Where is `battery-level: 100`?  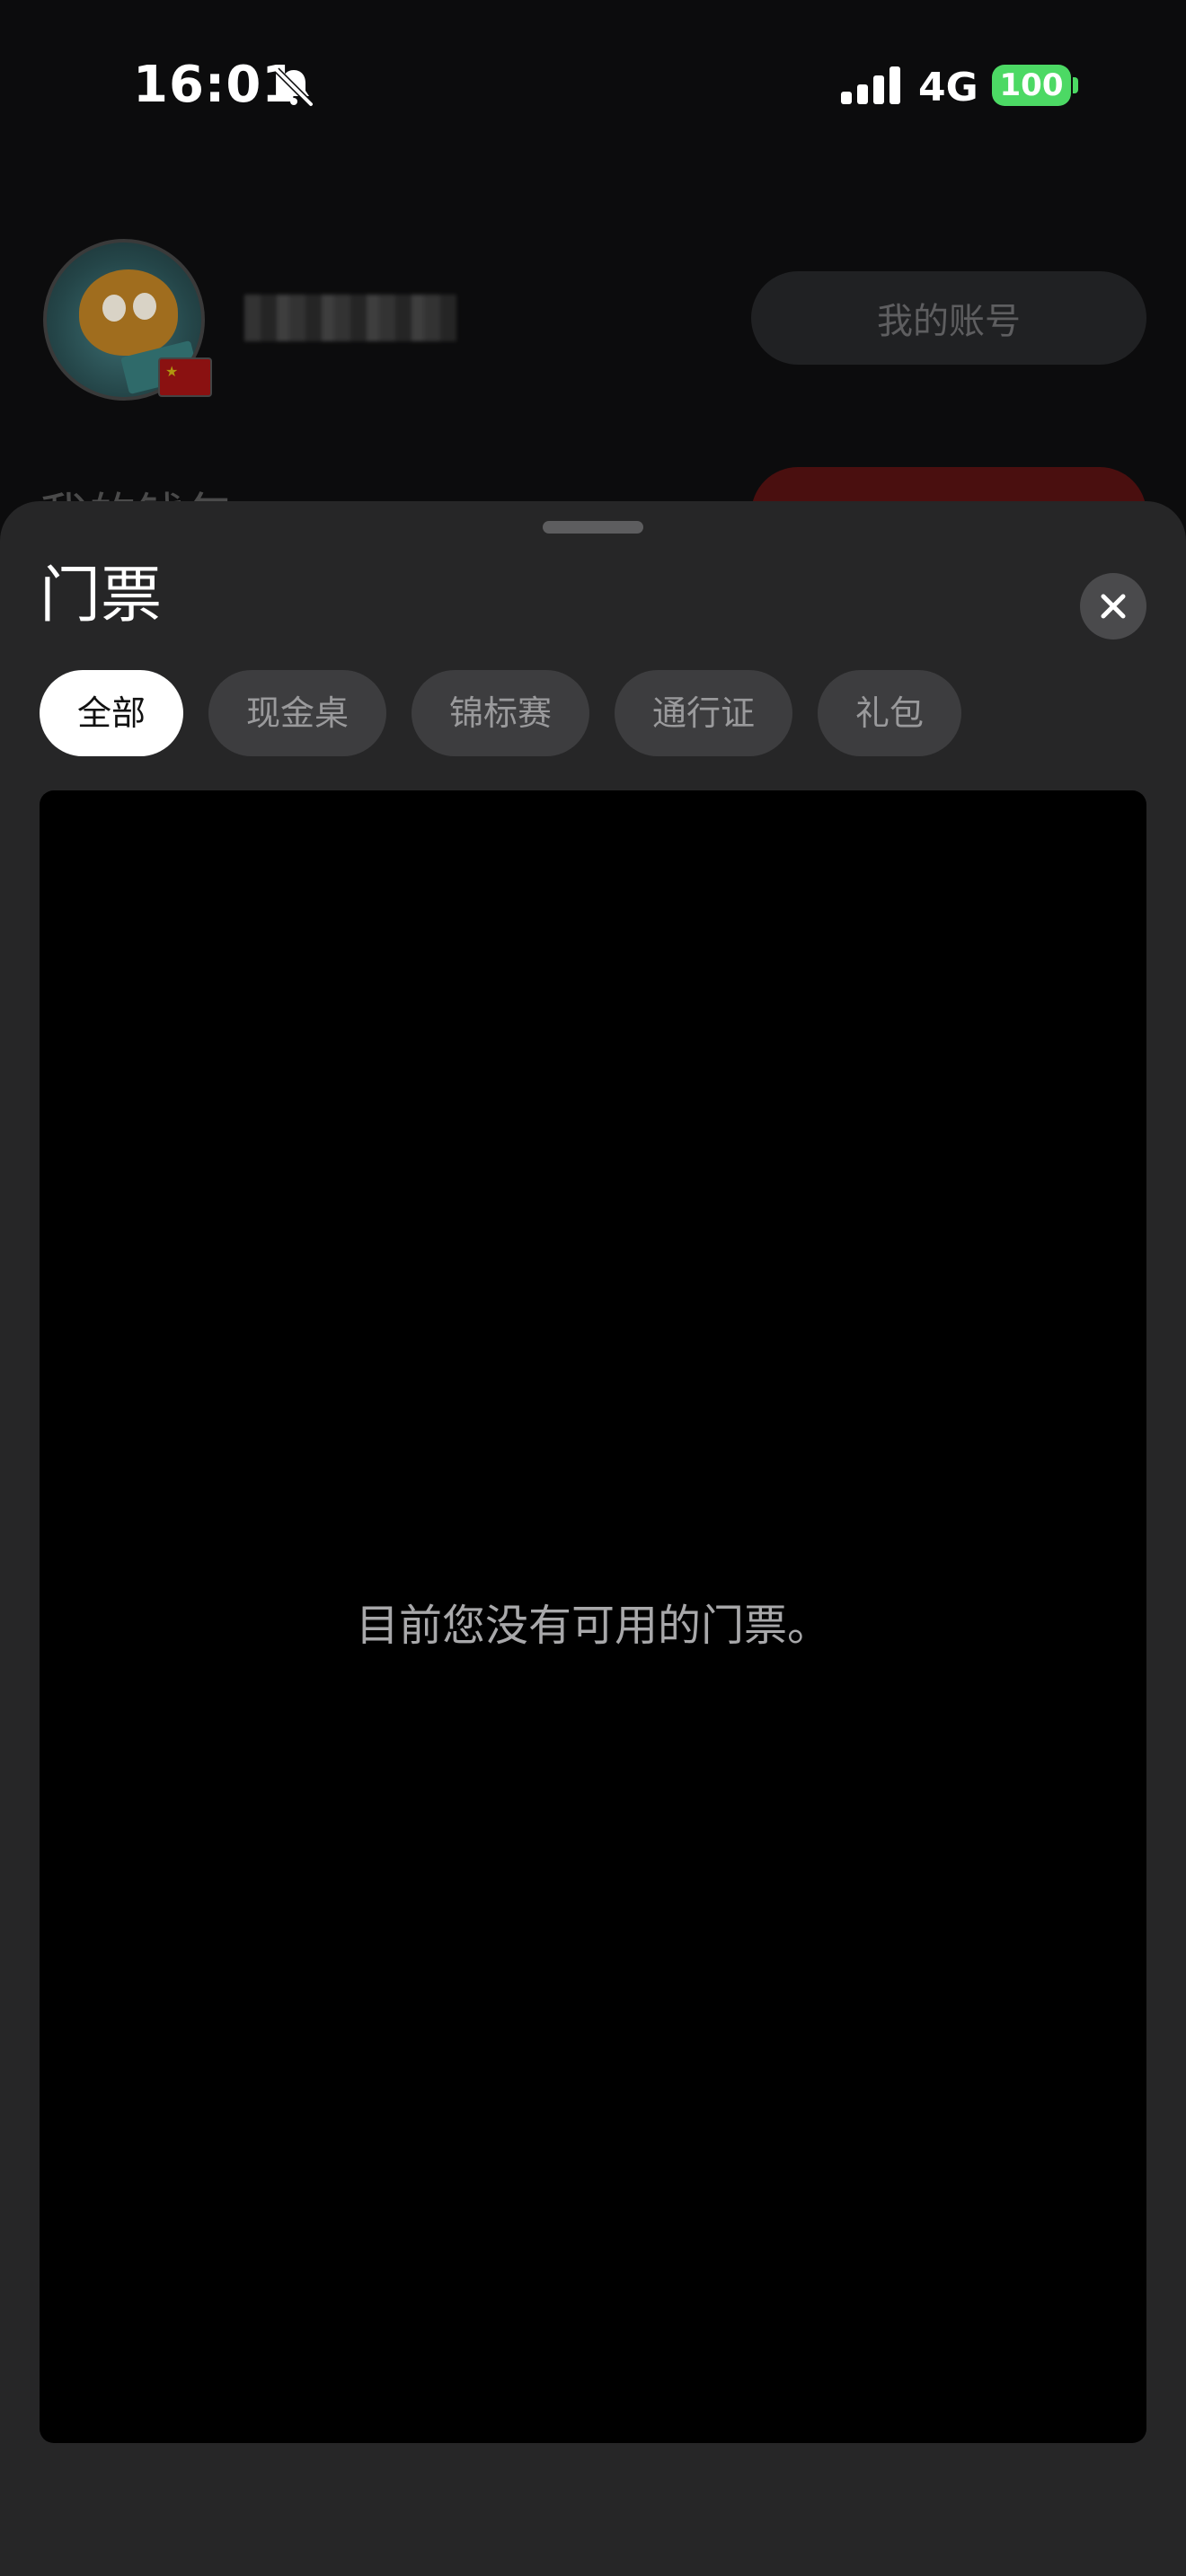 battery-level: 100 is located at coordinates (1031, 85).